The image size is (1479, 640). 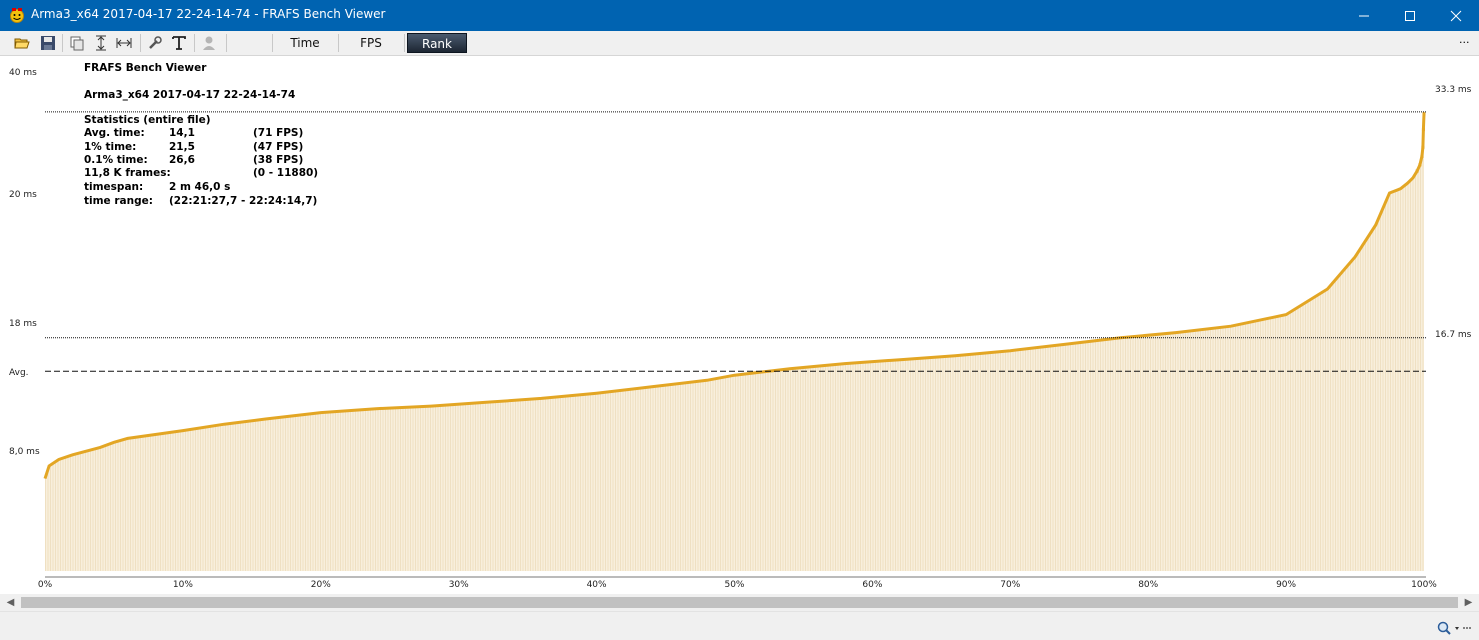 What do you see at coordinates (127, 173) in the screenshot?
I see `stat-label: 11,8 K frames:` at bounding box center [127, 173].